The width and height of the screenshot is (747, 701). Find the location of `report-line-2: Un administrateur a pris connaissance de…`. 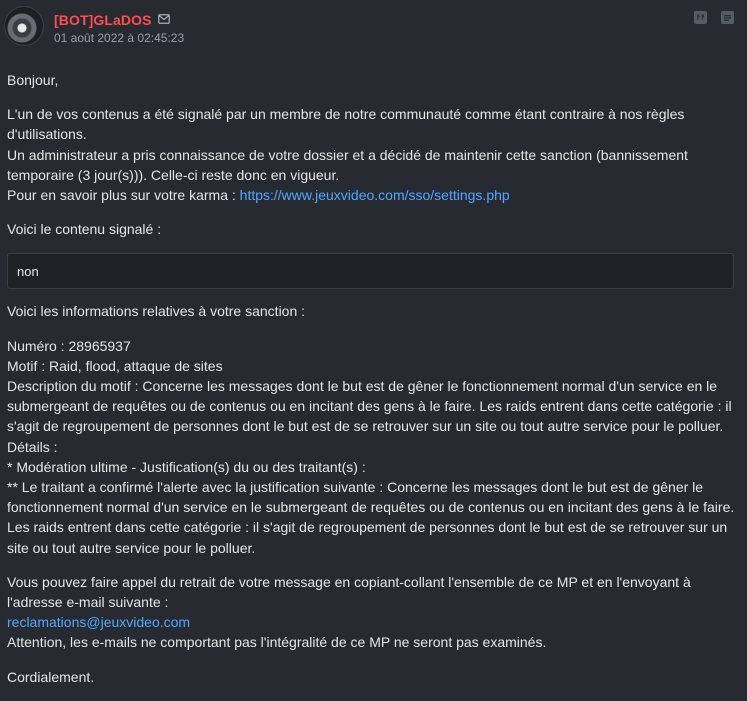

report-line-2: Un administrateur a pris connaissance de… is located at coordinates (347, 164).